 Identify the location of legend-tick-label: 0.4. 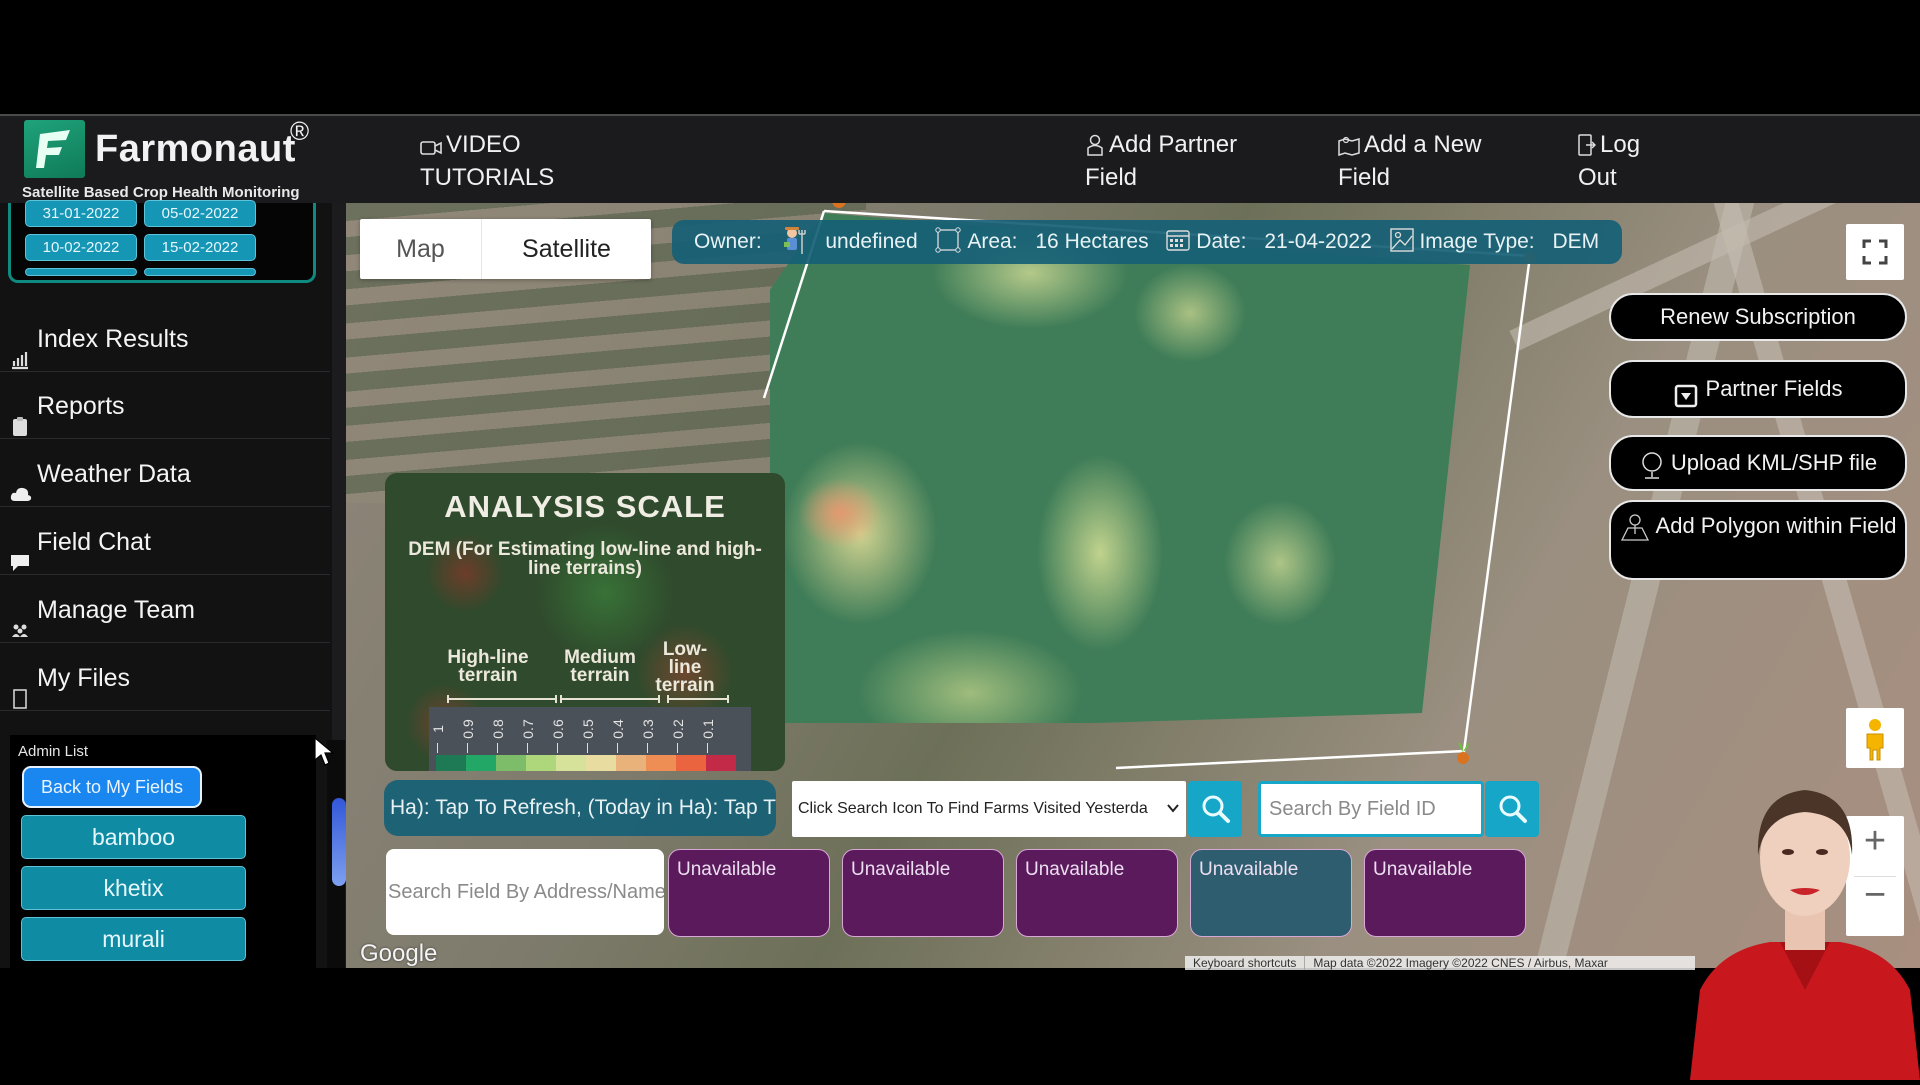
(618, 729).